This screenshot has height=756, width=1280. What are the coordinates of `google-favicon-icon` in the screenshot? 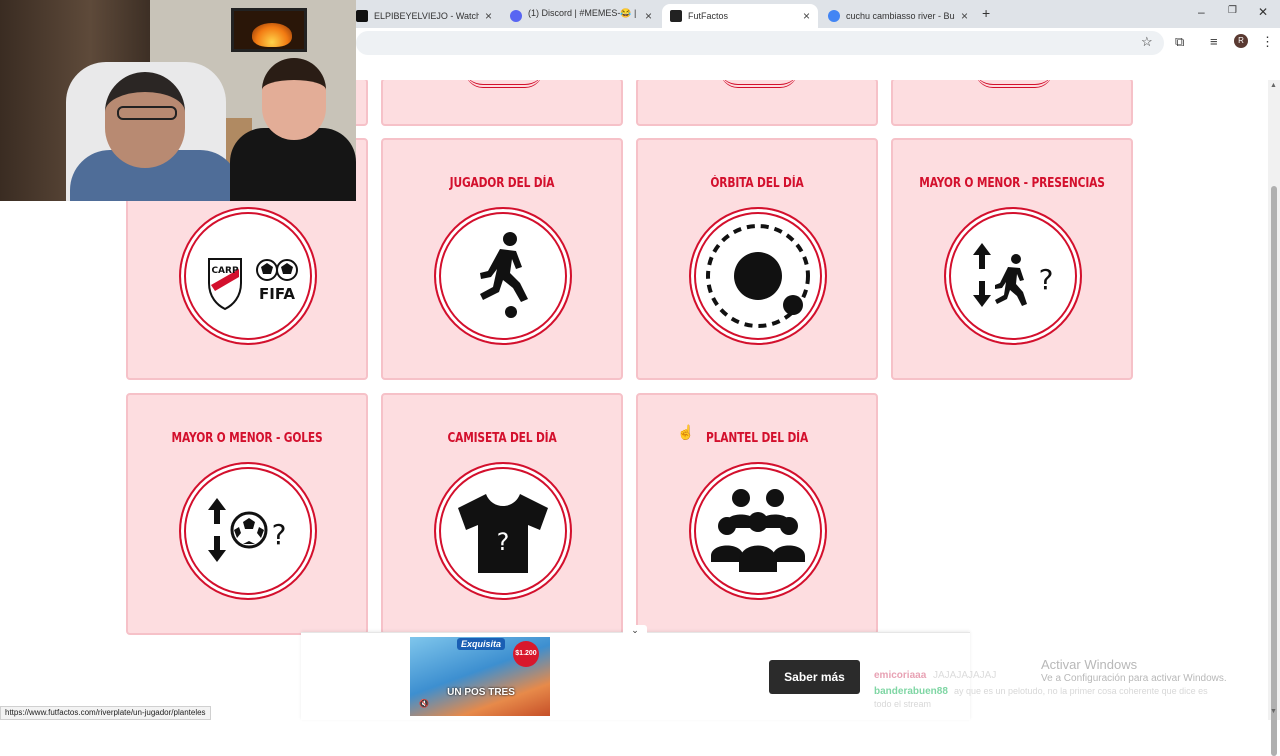 It's located at (834, 16).